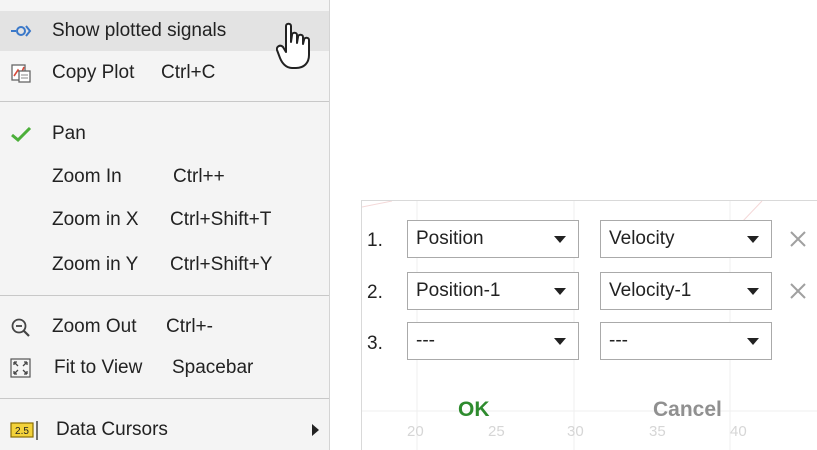 The image size is (817, 450). Describe the element at coordinates (375, 240) in the screenshot. I see `row-number: 1.` at that location.